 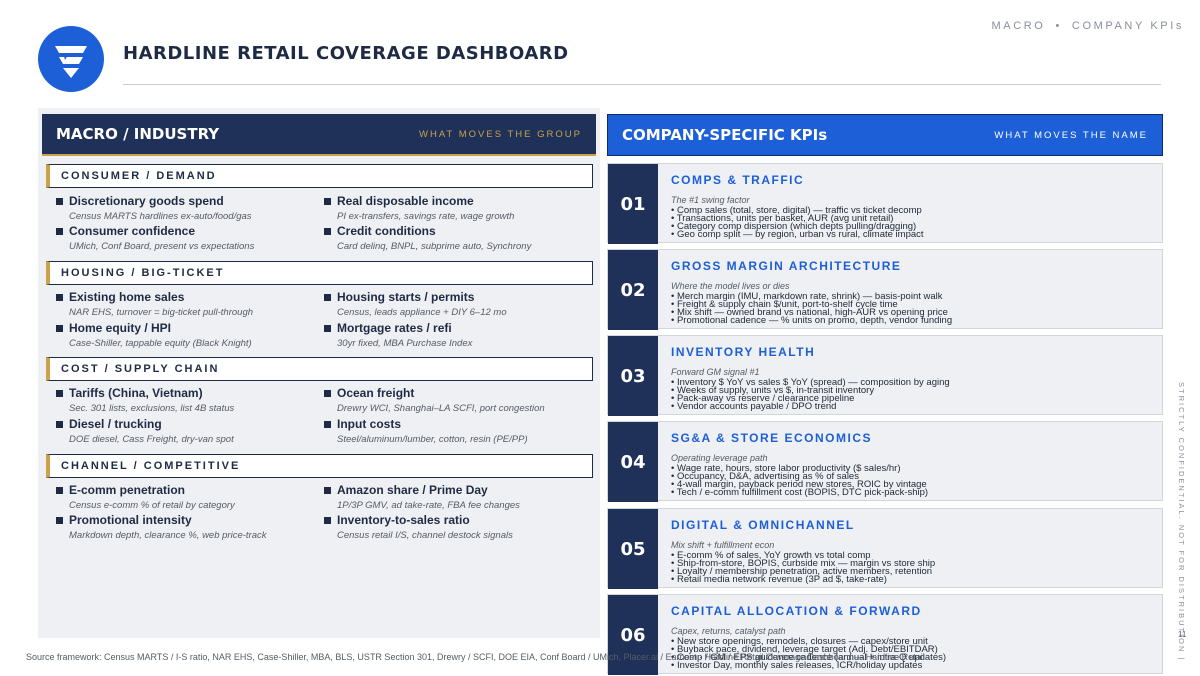 I want to click on section-housing-big-ticket: HOUSING / BIG-TICKET, so click(x=319, y=273).